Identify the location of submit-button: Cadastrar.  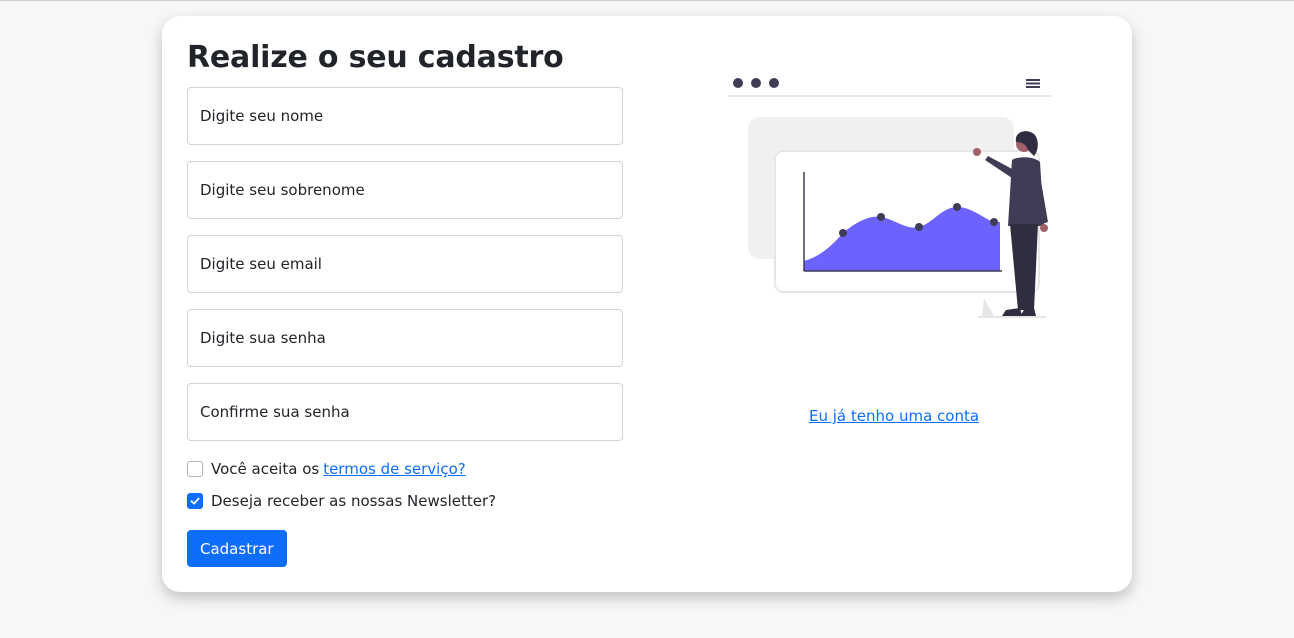
(237, 548).